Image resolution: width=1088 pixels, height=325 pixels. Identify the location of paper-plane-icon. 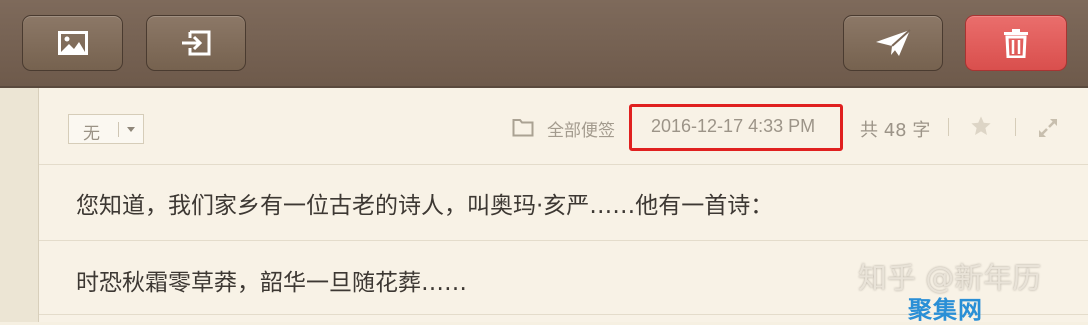
(893, 42).